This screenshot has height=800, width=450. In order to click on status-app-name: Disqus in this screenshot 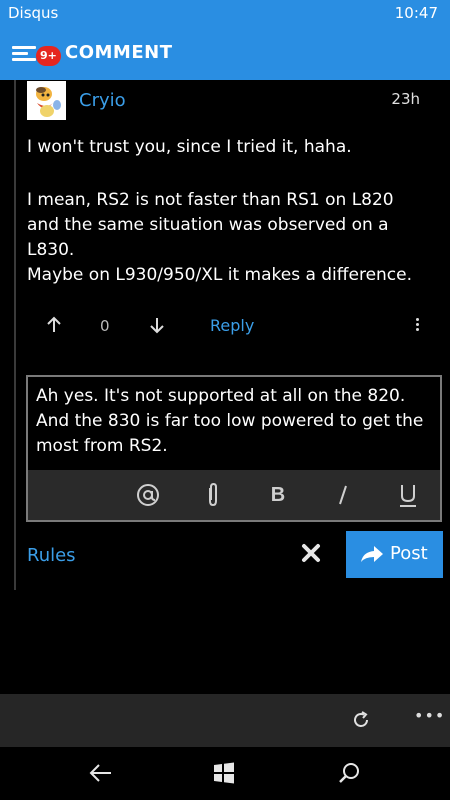, I will do `click(33, 13)`.